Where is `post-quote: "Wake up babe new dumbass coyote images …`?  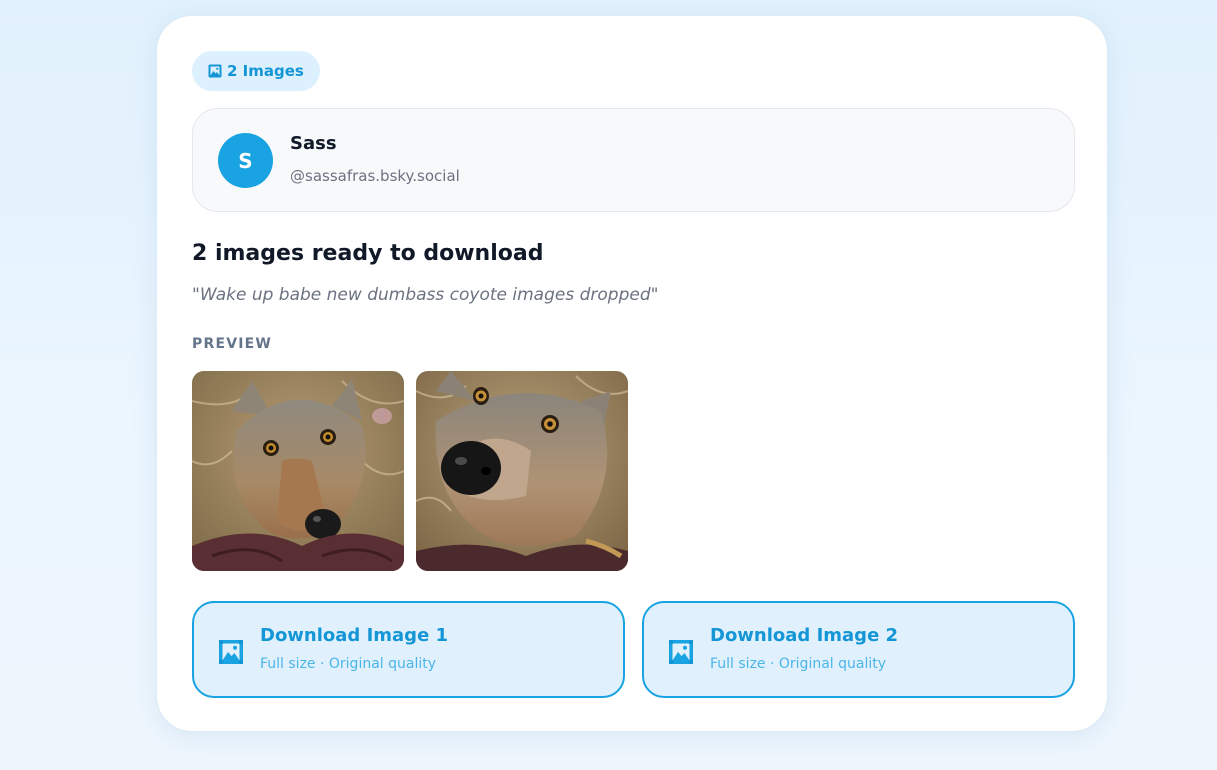
post-quote: "Wake up babe new dumbass coyote images … is located at coordinates (425, 295).